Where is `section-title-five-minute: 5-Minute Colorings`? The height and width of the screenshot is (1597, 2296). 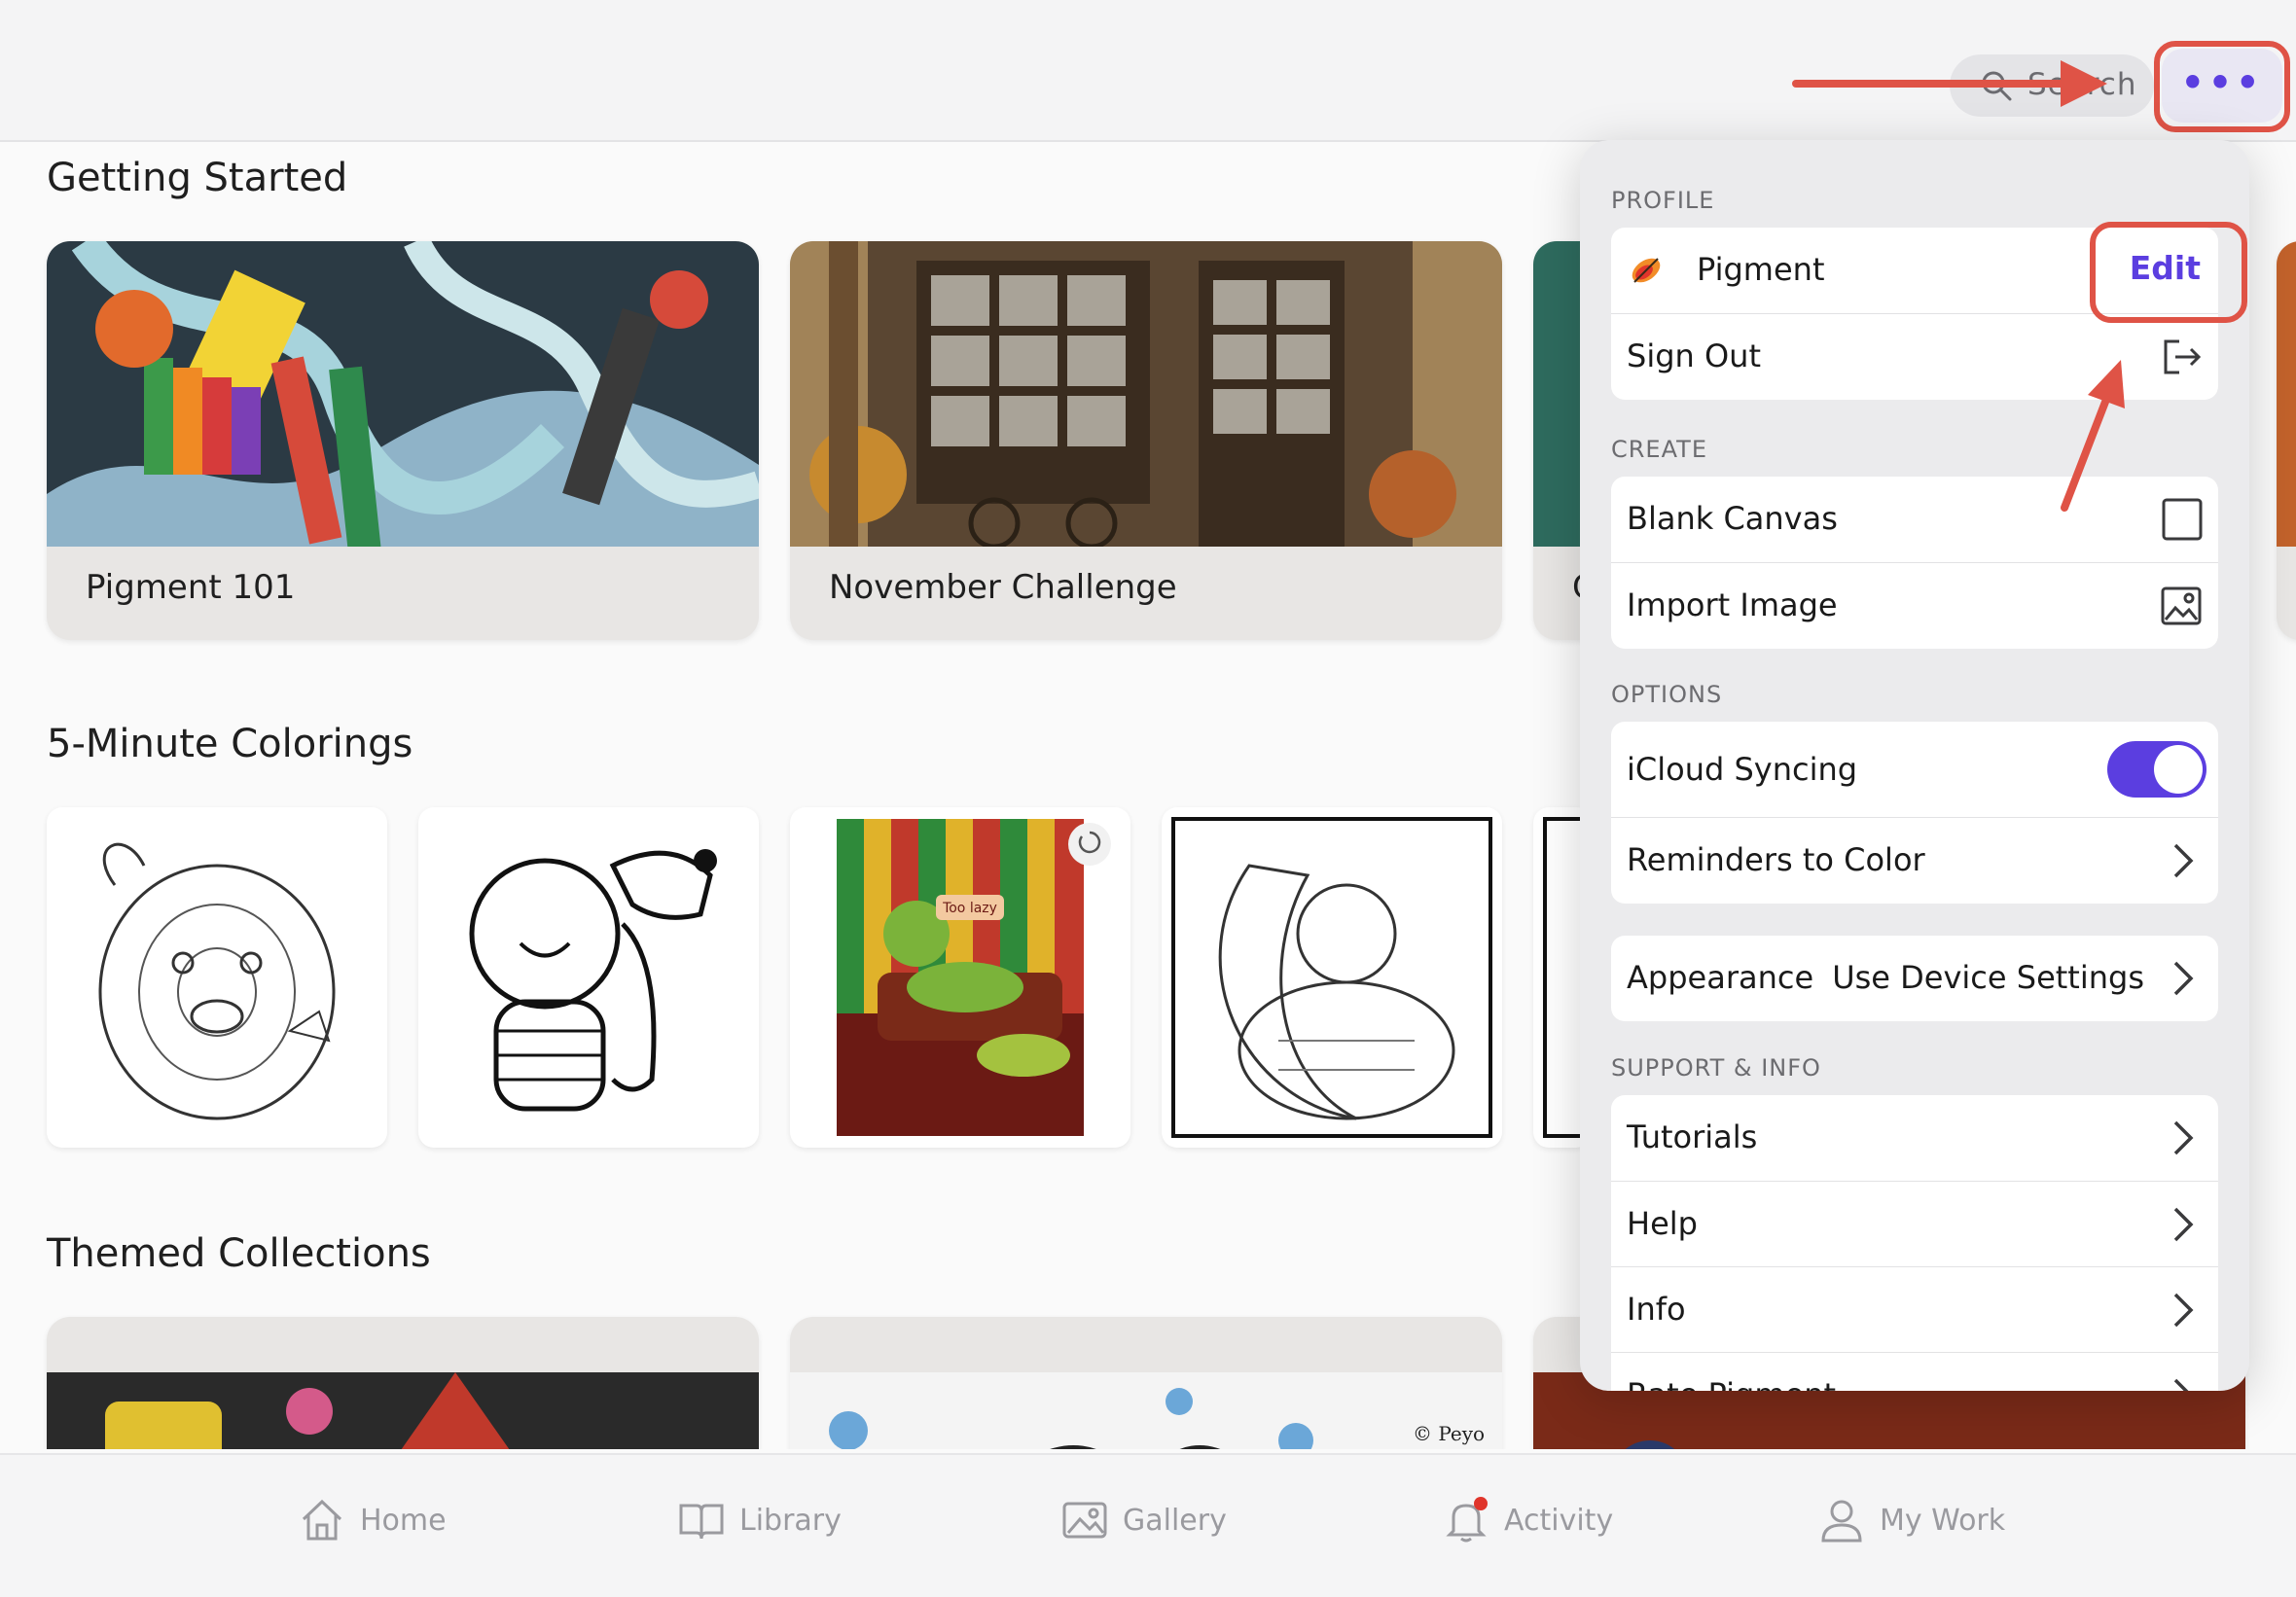 section-title-five-minute: 5-Minute Colorings is located at coordinates (230, 744).